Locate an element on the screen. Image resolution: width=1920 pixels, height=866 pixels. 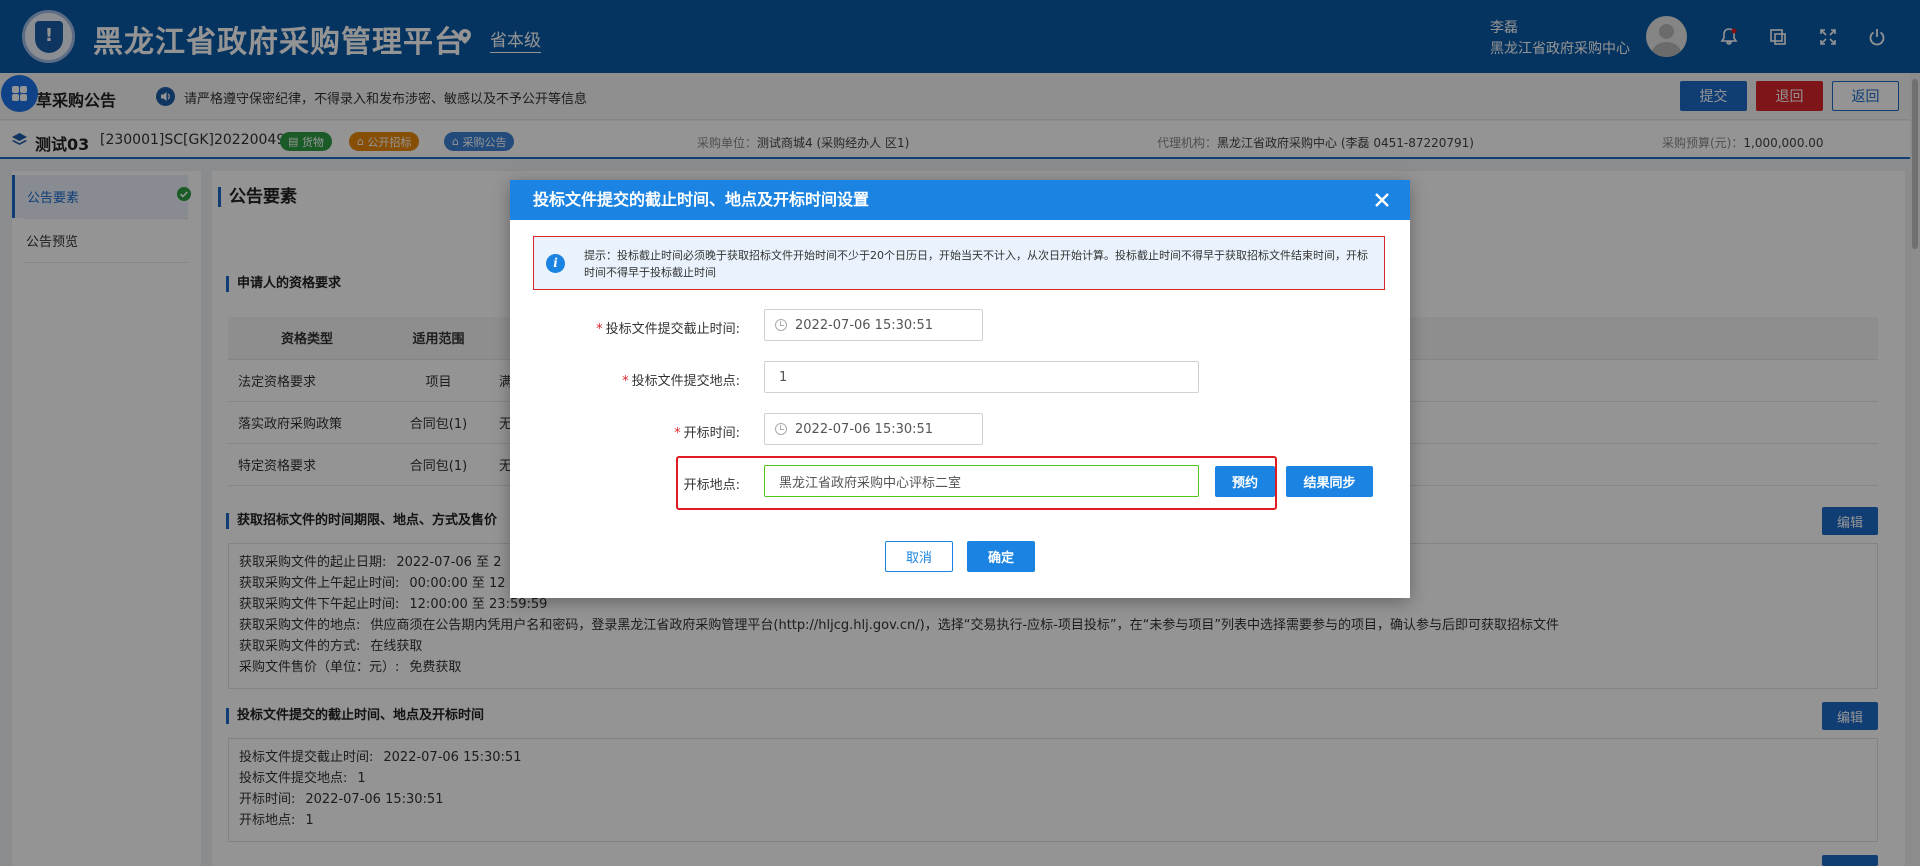
sync-result-button: 结果同步 is located at coordinates (1329, 481).